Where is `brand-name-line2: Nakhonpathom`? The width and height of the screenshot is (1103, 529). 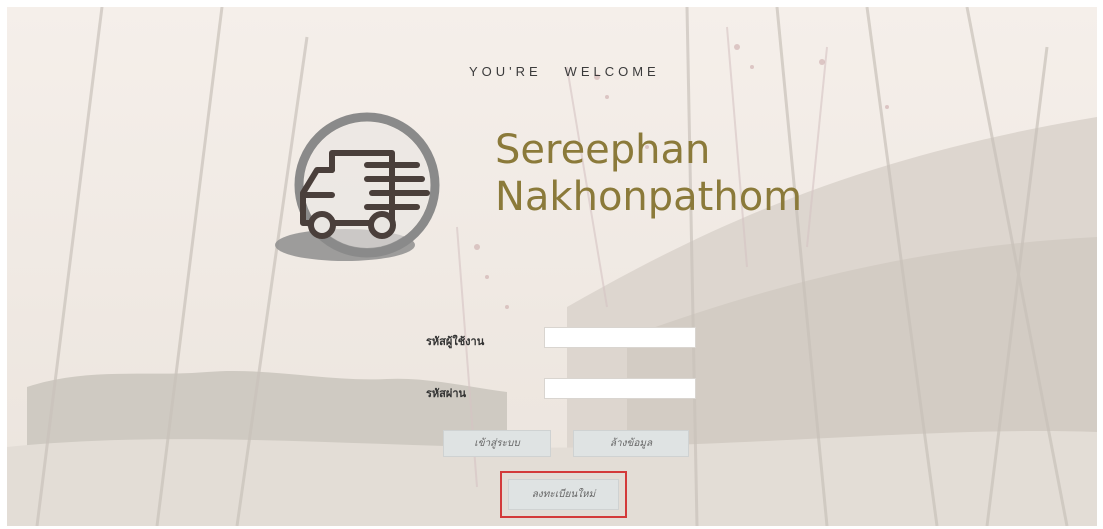 brand-name-line2: Nakhonpathom is located at coordinates (649, 197).